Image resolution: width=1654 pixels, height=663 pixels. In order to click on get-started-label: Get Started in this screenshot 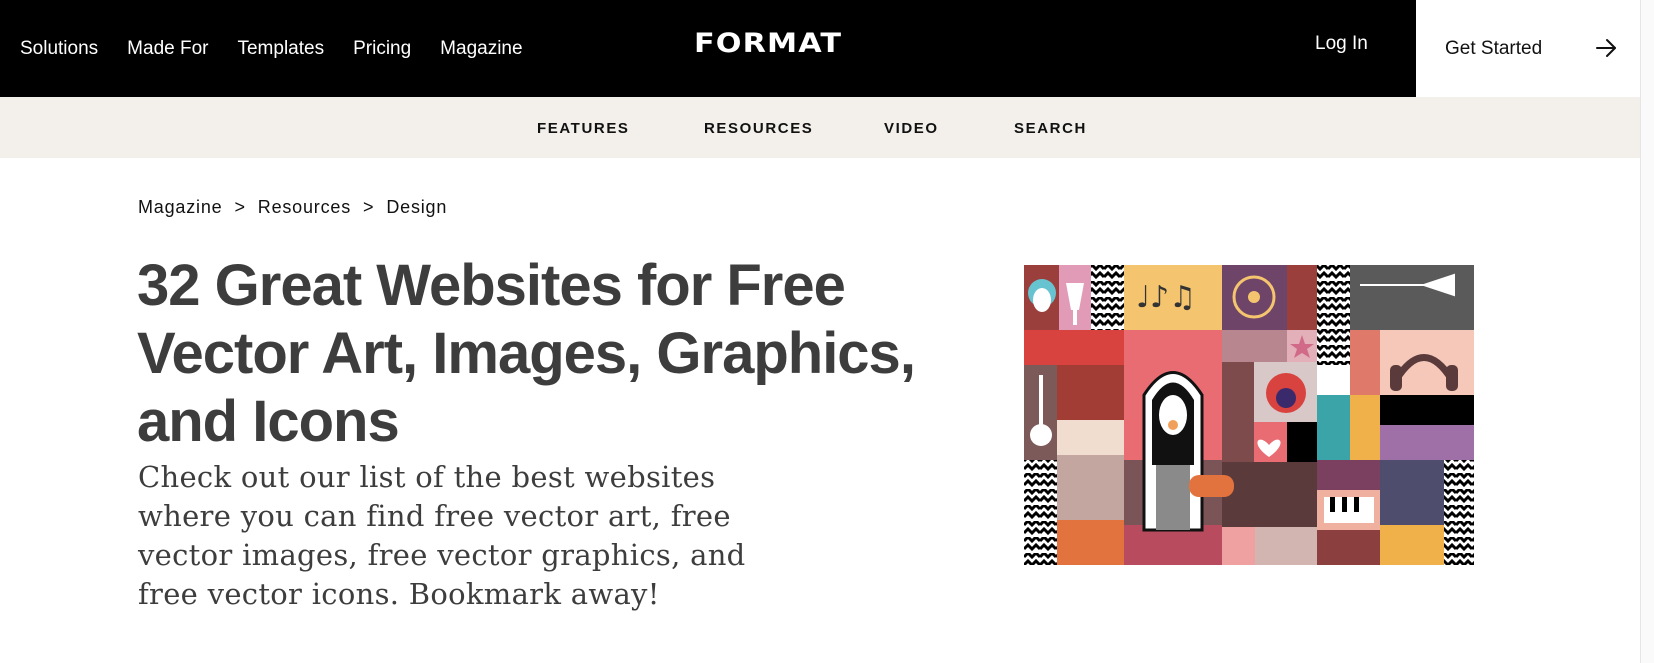, I will do `click(1494, 48)`.